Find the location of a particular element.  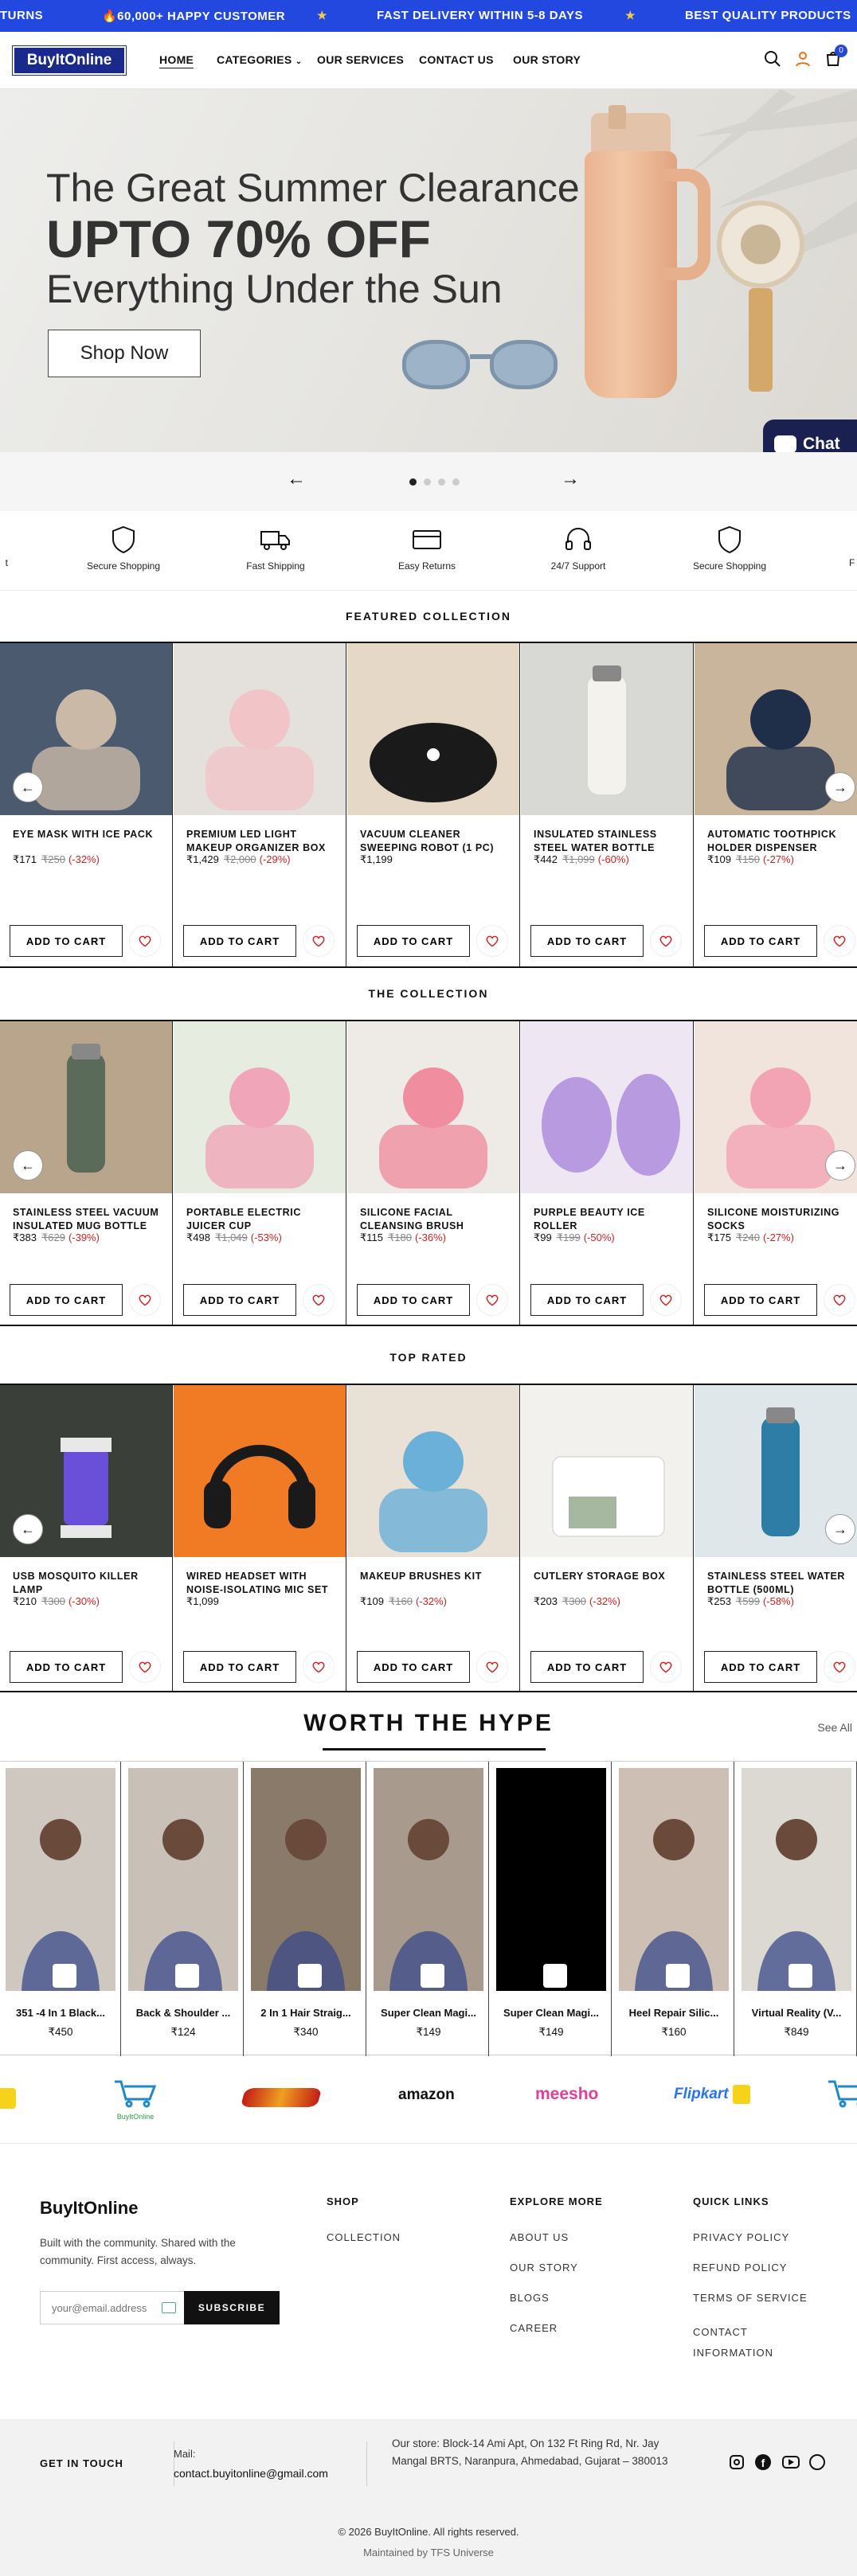

cart-icon: 0 is located at coordinates (835, 57).